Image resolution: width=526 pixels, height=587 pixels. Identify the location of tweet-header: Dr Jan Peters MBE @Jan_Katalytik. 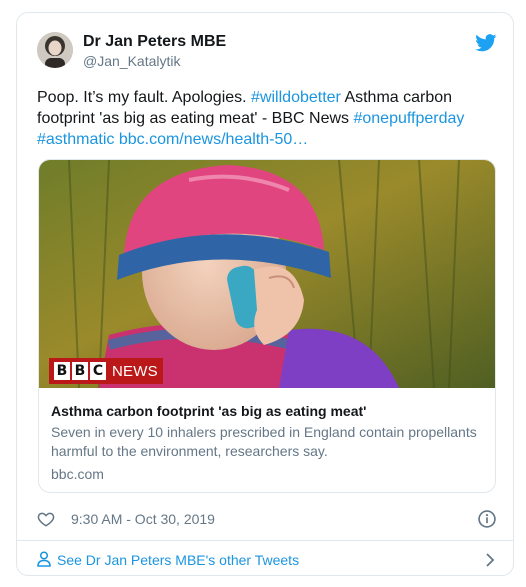
(267, 53).